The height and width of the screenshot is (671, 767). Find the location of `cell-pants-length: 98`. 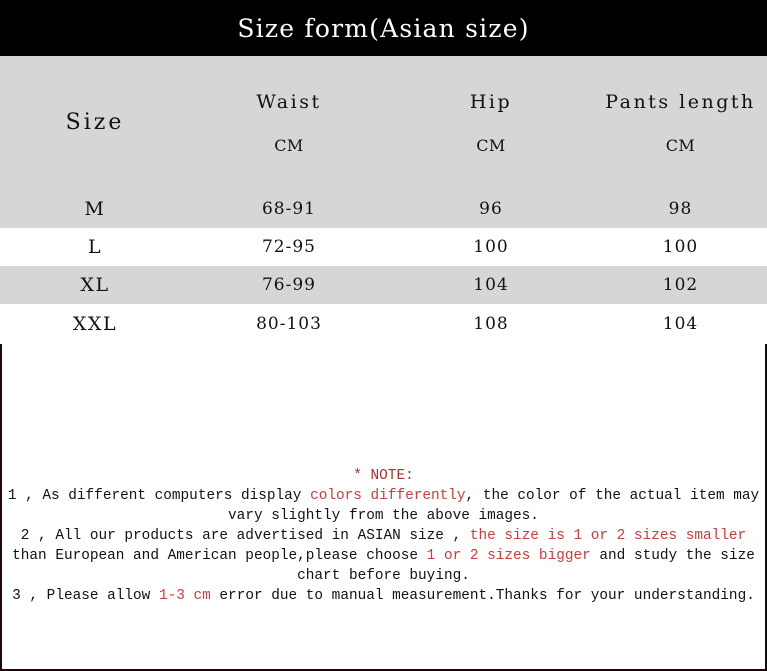

cell-pants-length: 98 is located at coordinates (680, 209).